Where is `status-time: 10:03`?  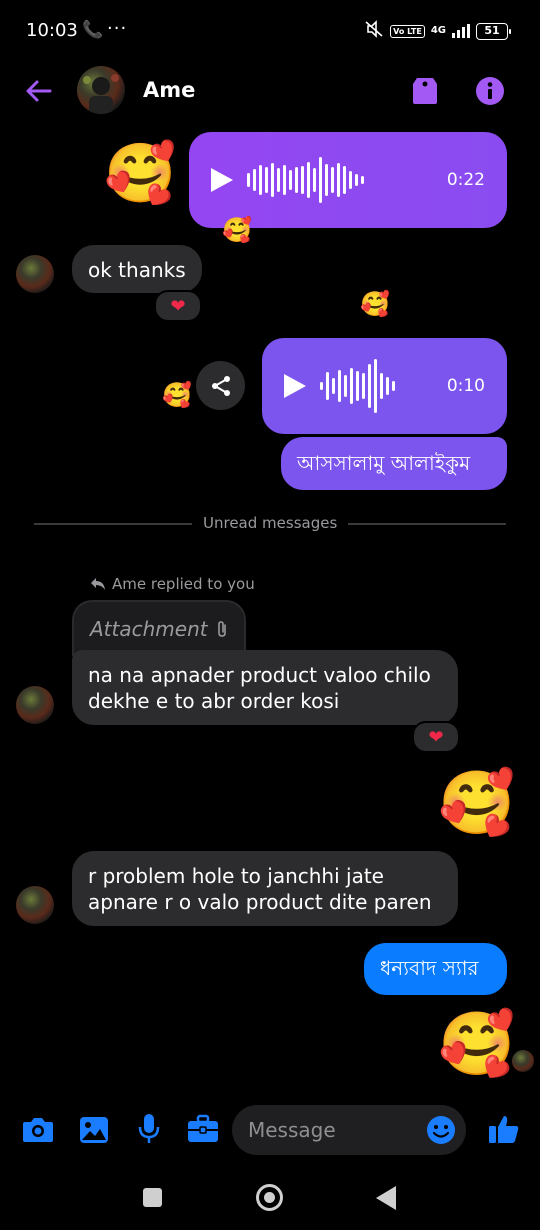 status-time: 10:03 is located at coordinates (52, 30).